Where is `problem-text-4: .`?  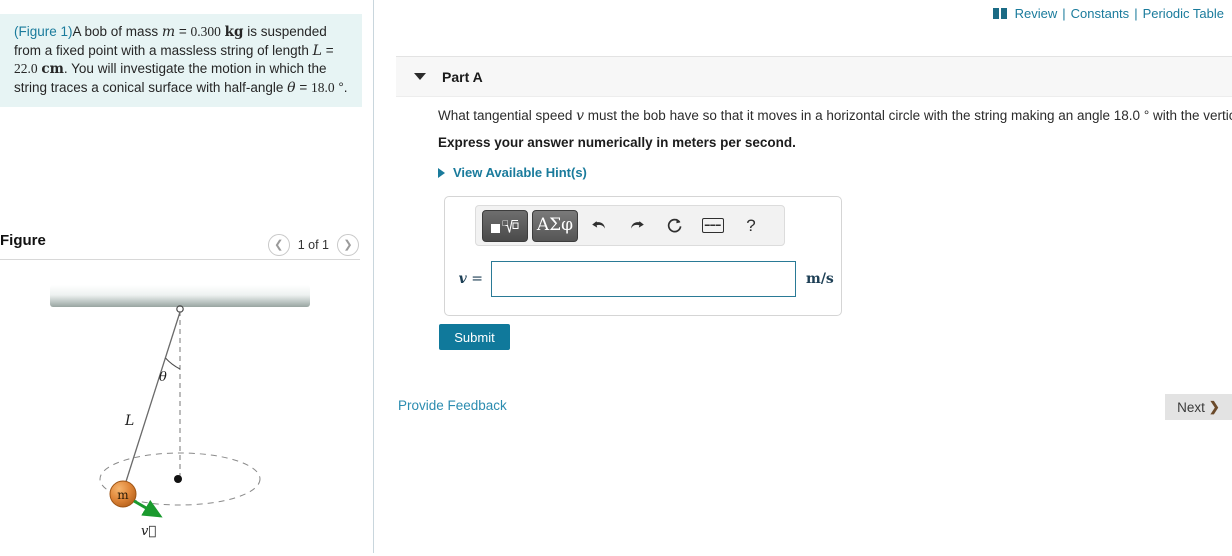 problem-text-4: . is located at coordinates (345, 87).